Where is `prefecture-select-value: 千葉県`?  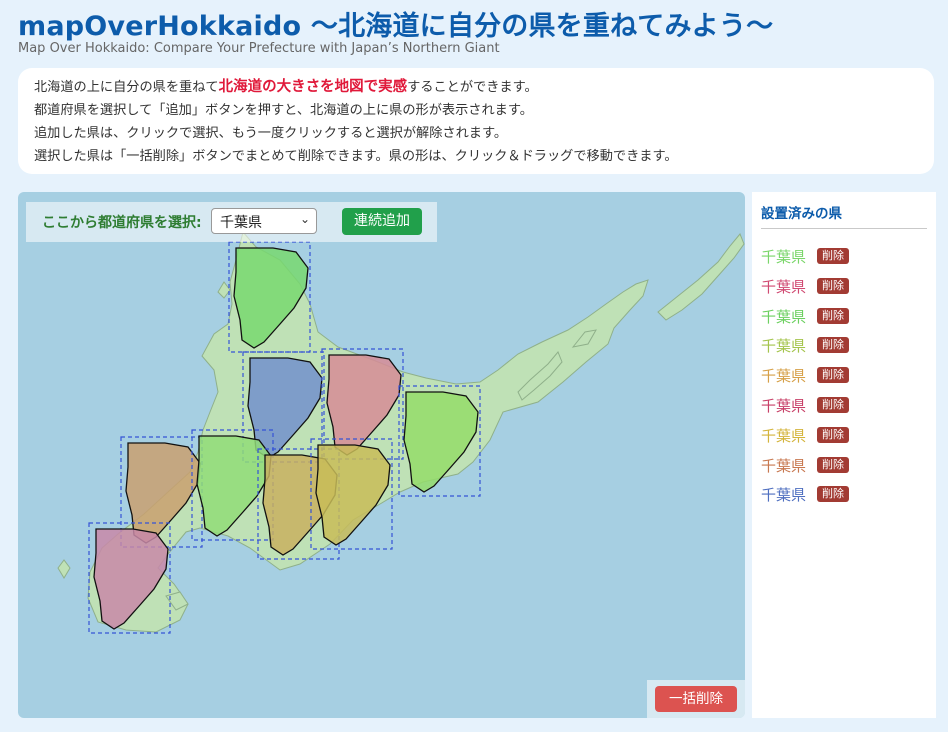
prefecture-select-value: 千葉県 is located at coordinates (241, 223).